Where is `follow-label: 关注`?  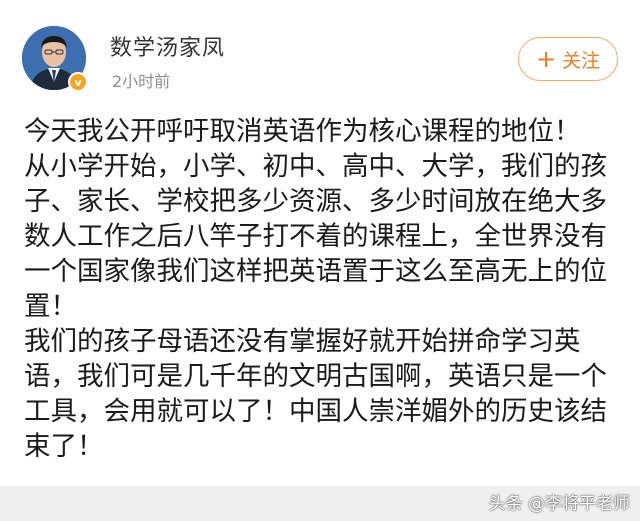
follow-label: 关注 is located at coordinates (581, 60).